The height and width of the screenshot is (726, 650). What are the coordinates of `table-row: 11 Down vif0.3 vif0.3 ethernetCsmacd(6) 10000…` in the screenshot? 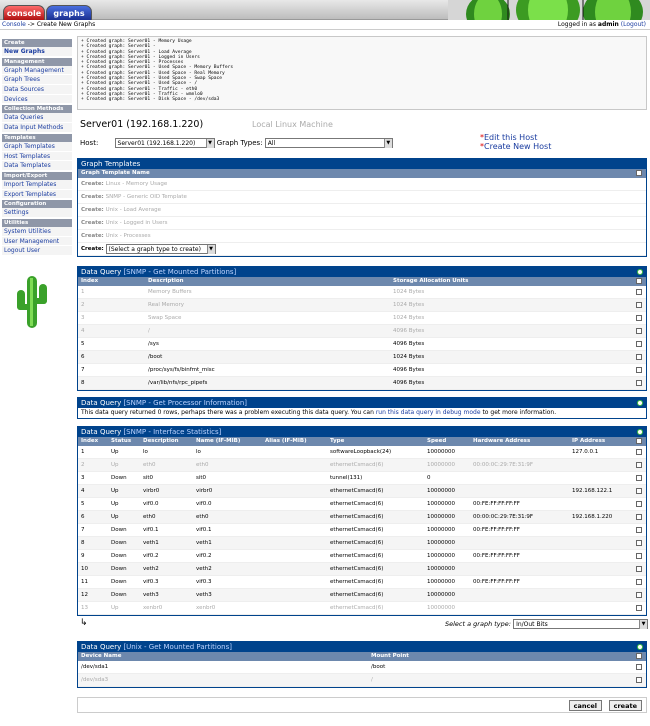 It's located at (362, 582).